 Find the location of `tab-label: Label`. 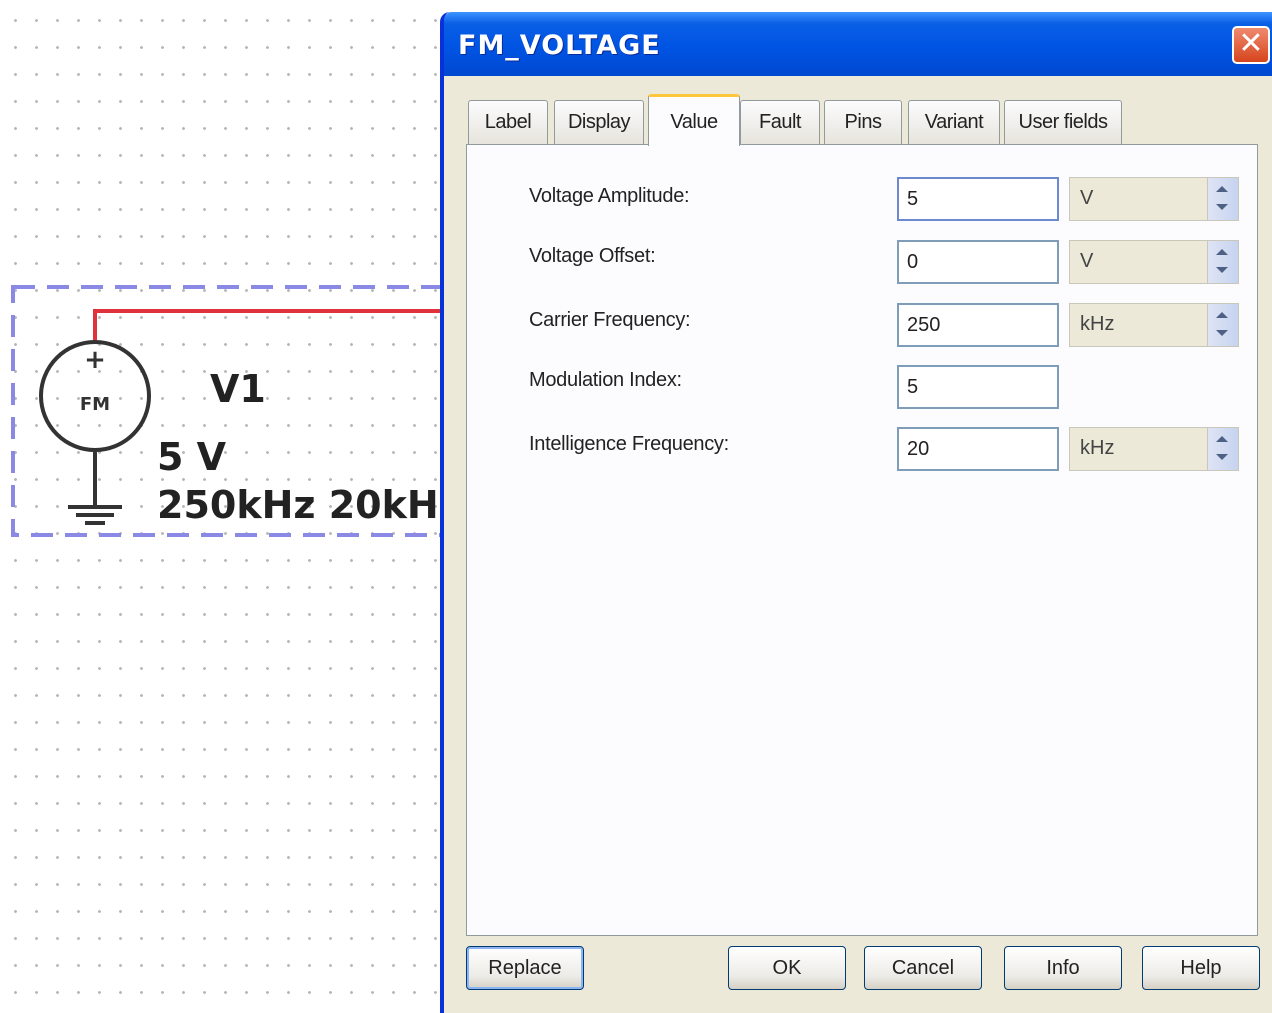

tab-label: Label is located at coordinates (508, 122).